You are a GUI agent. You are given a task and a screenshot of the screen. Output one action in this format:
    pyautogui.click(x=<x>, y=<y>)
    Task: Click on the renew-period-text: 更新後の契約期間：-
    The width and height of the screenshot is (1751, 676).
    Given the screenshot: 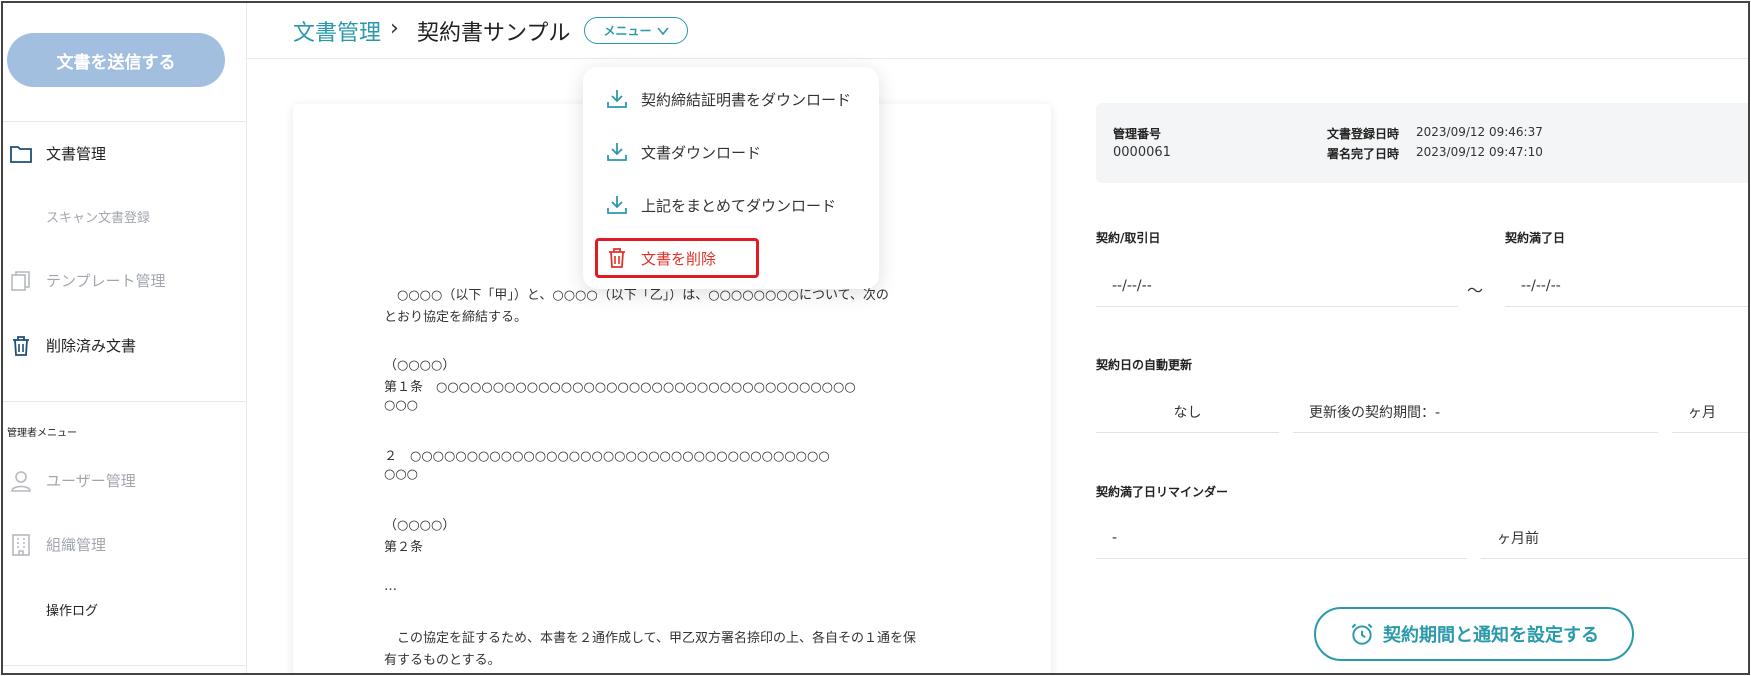 What is the action you would take?
    pyautogui.click(x=1375, y=412)
    